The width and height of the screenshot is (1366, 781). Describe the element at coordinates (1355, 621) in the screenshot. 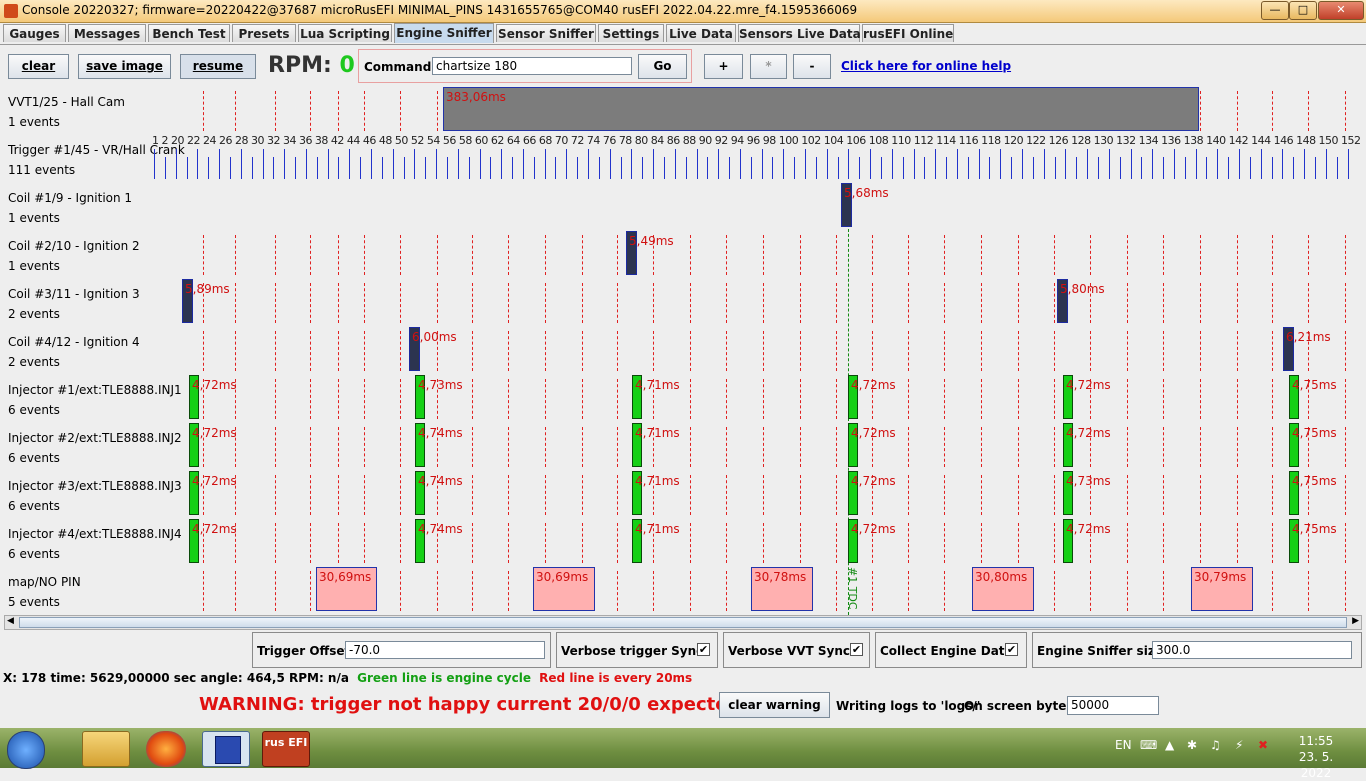

I see `scroll-right-icon: ▶` at that location.